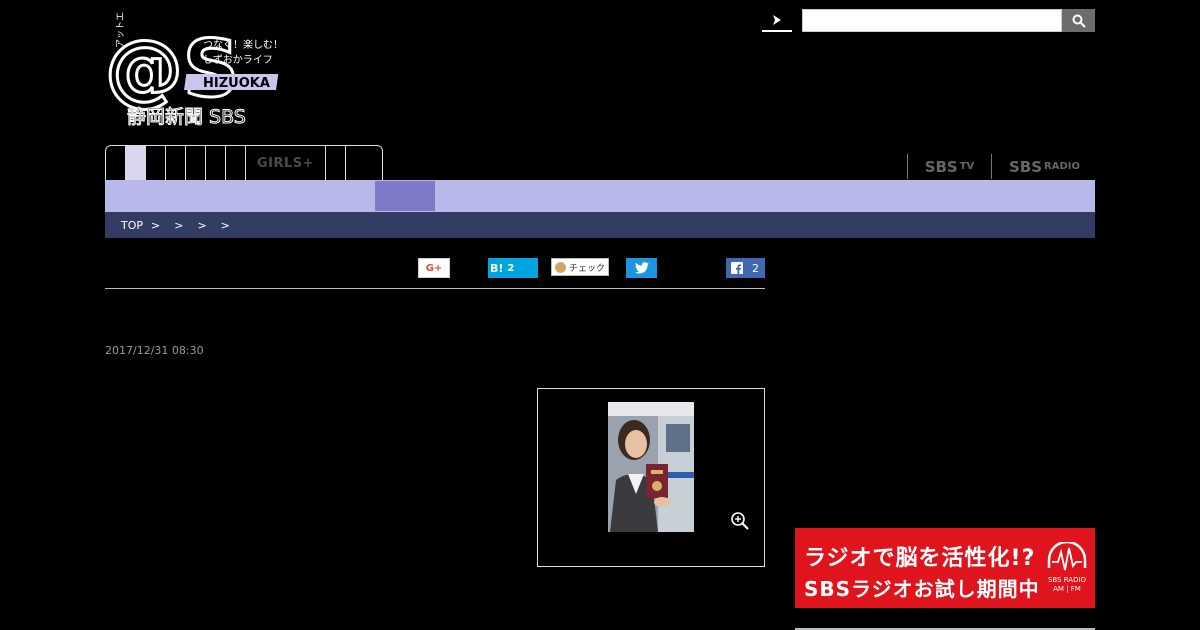 The image size is (1200, 630). What do you see at coordinates (236, 83) in the screenshot?
I see `logo-shizuoka-text: HIZUOKA` at bounding box center [236, 83].